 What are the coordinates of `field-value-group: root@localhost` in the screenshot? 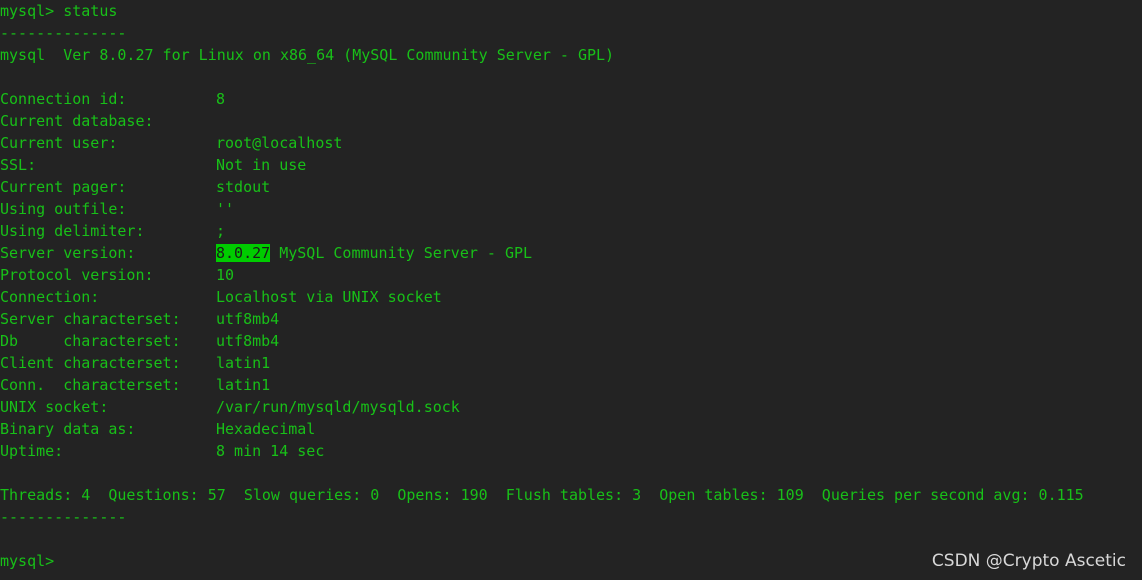 It's located at (279, 143).